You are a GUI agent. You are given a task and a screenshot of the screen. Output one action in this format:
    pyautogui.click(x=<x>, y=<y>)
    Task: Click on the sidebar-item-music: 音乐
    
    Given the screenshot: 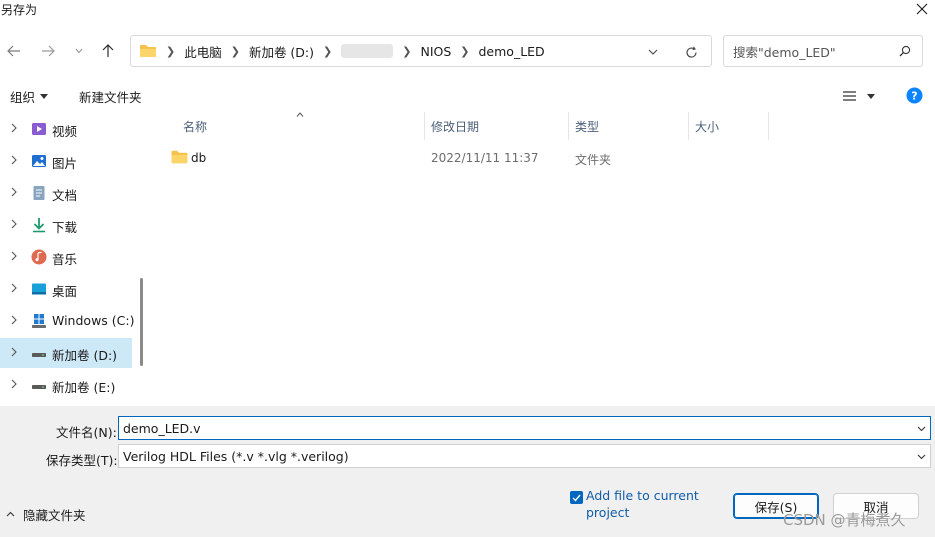 What is the action you would take?
    pyautogui.click(x=66, y=257)
    